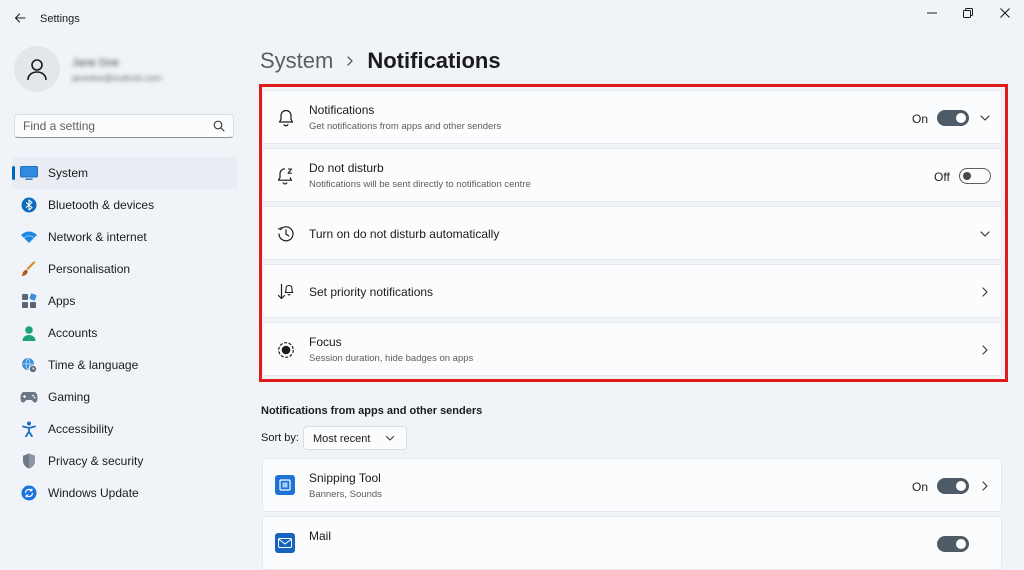 Image resolution: width=1024 pixels, height=570 pixels. I want to click on page-title: Notifications, so click(434, 60).